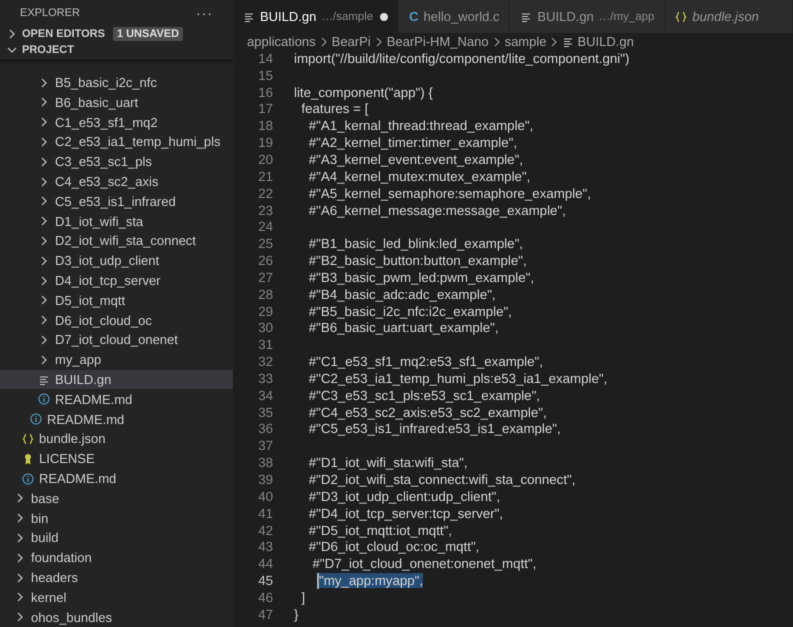 This screenshot has height=627, width=793. What do you see at coordinates (116, 538) in the screenshot?
I see `tree-item: build` at bounding box center [116, 538].